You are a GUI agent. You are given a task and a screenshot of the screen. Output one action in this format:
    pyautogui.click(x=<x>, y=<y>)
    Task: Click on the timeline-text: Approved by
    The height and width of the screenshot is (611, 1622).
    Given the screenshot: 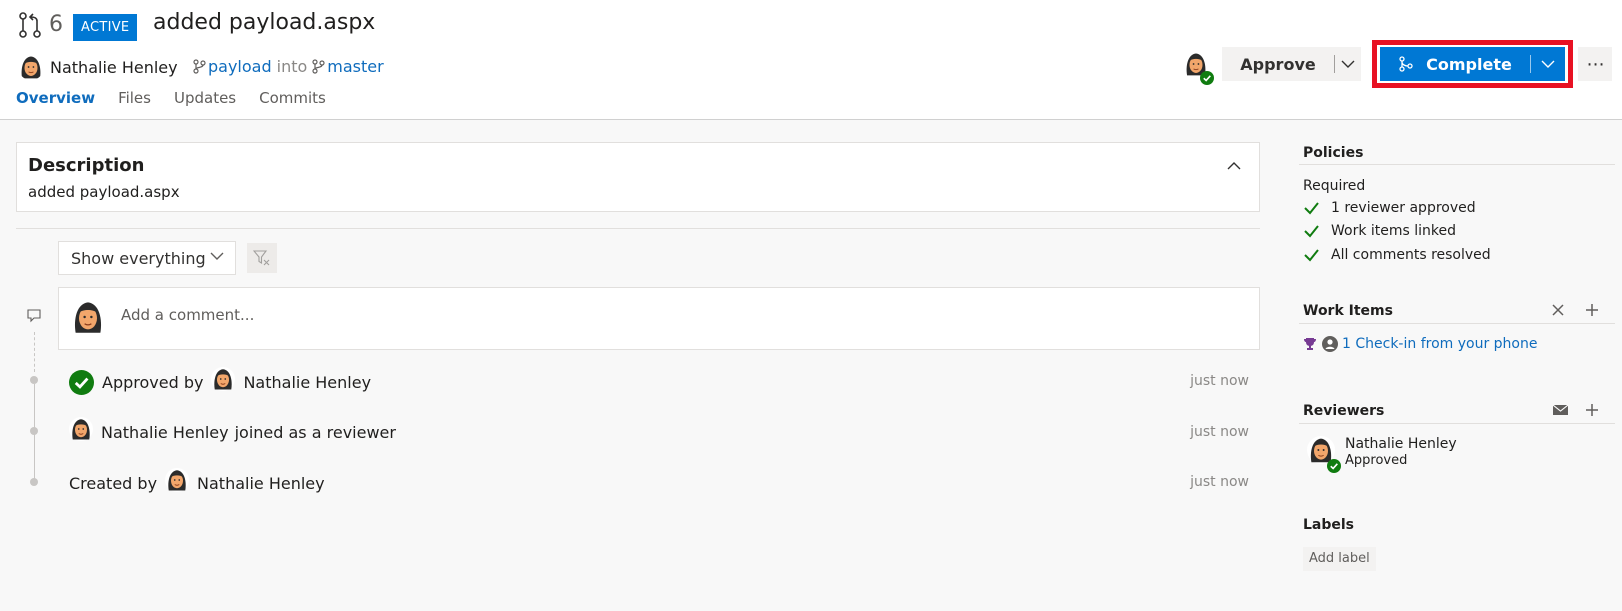 What is the action you would take?
    pyautogui.click(x=153, y=382)
    